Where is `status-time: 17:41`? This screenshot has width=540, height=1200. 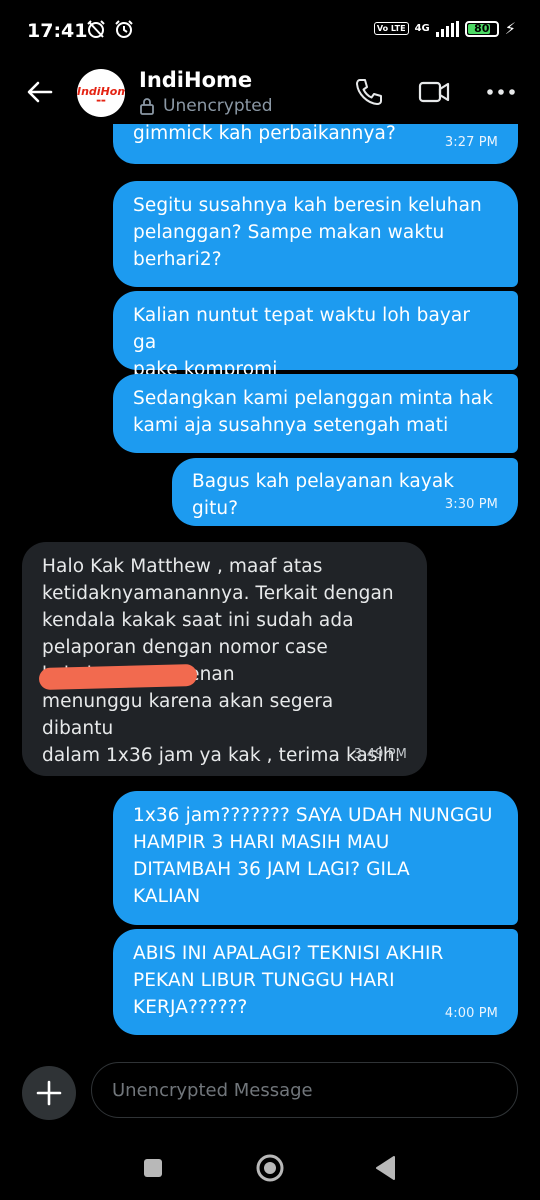 status-time: 17:41 is located at coordinates (57, 31).